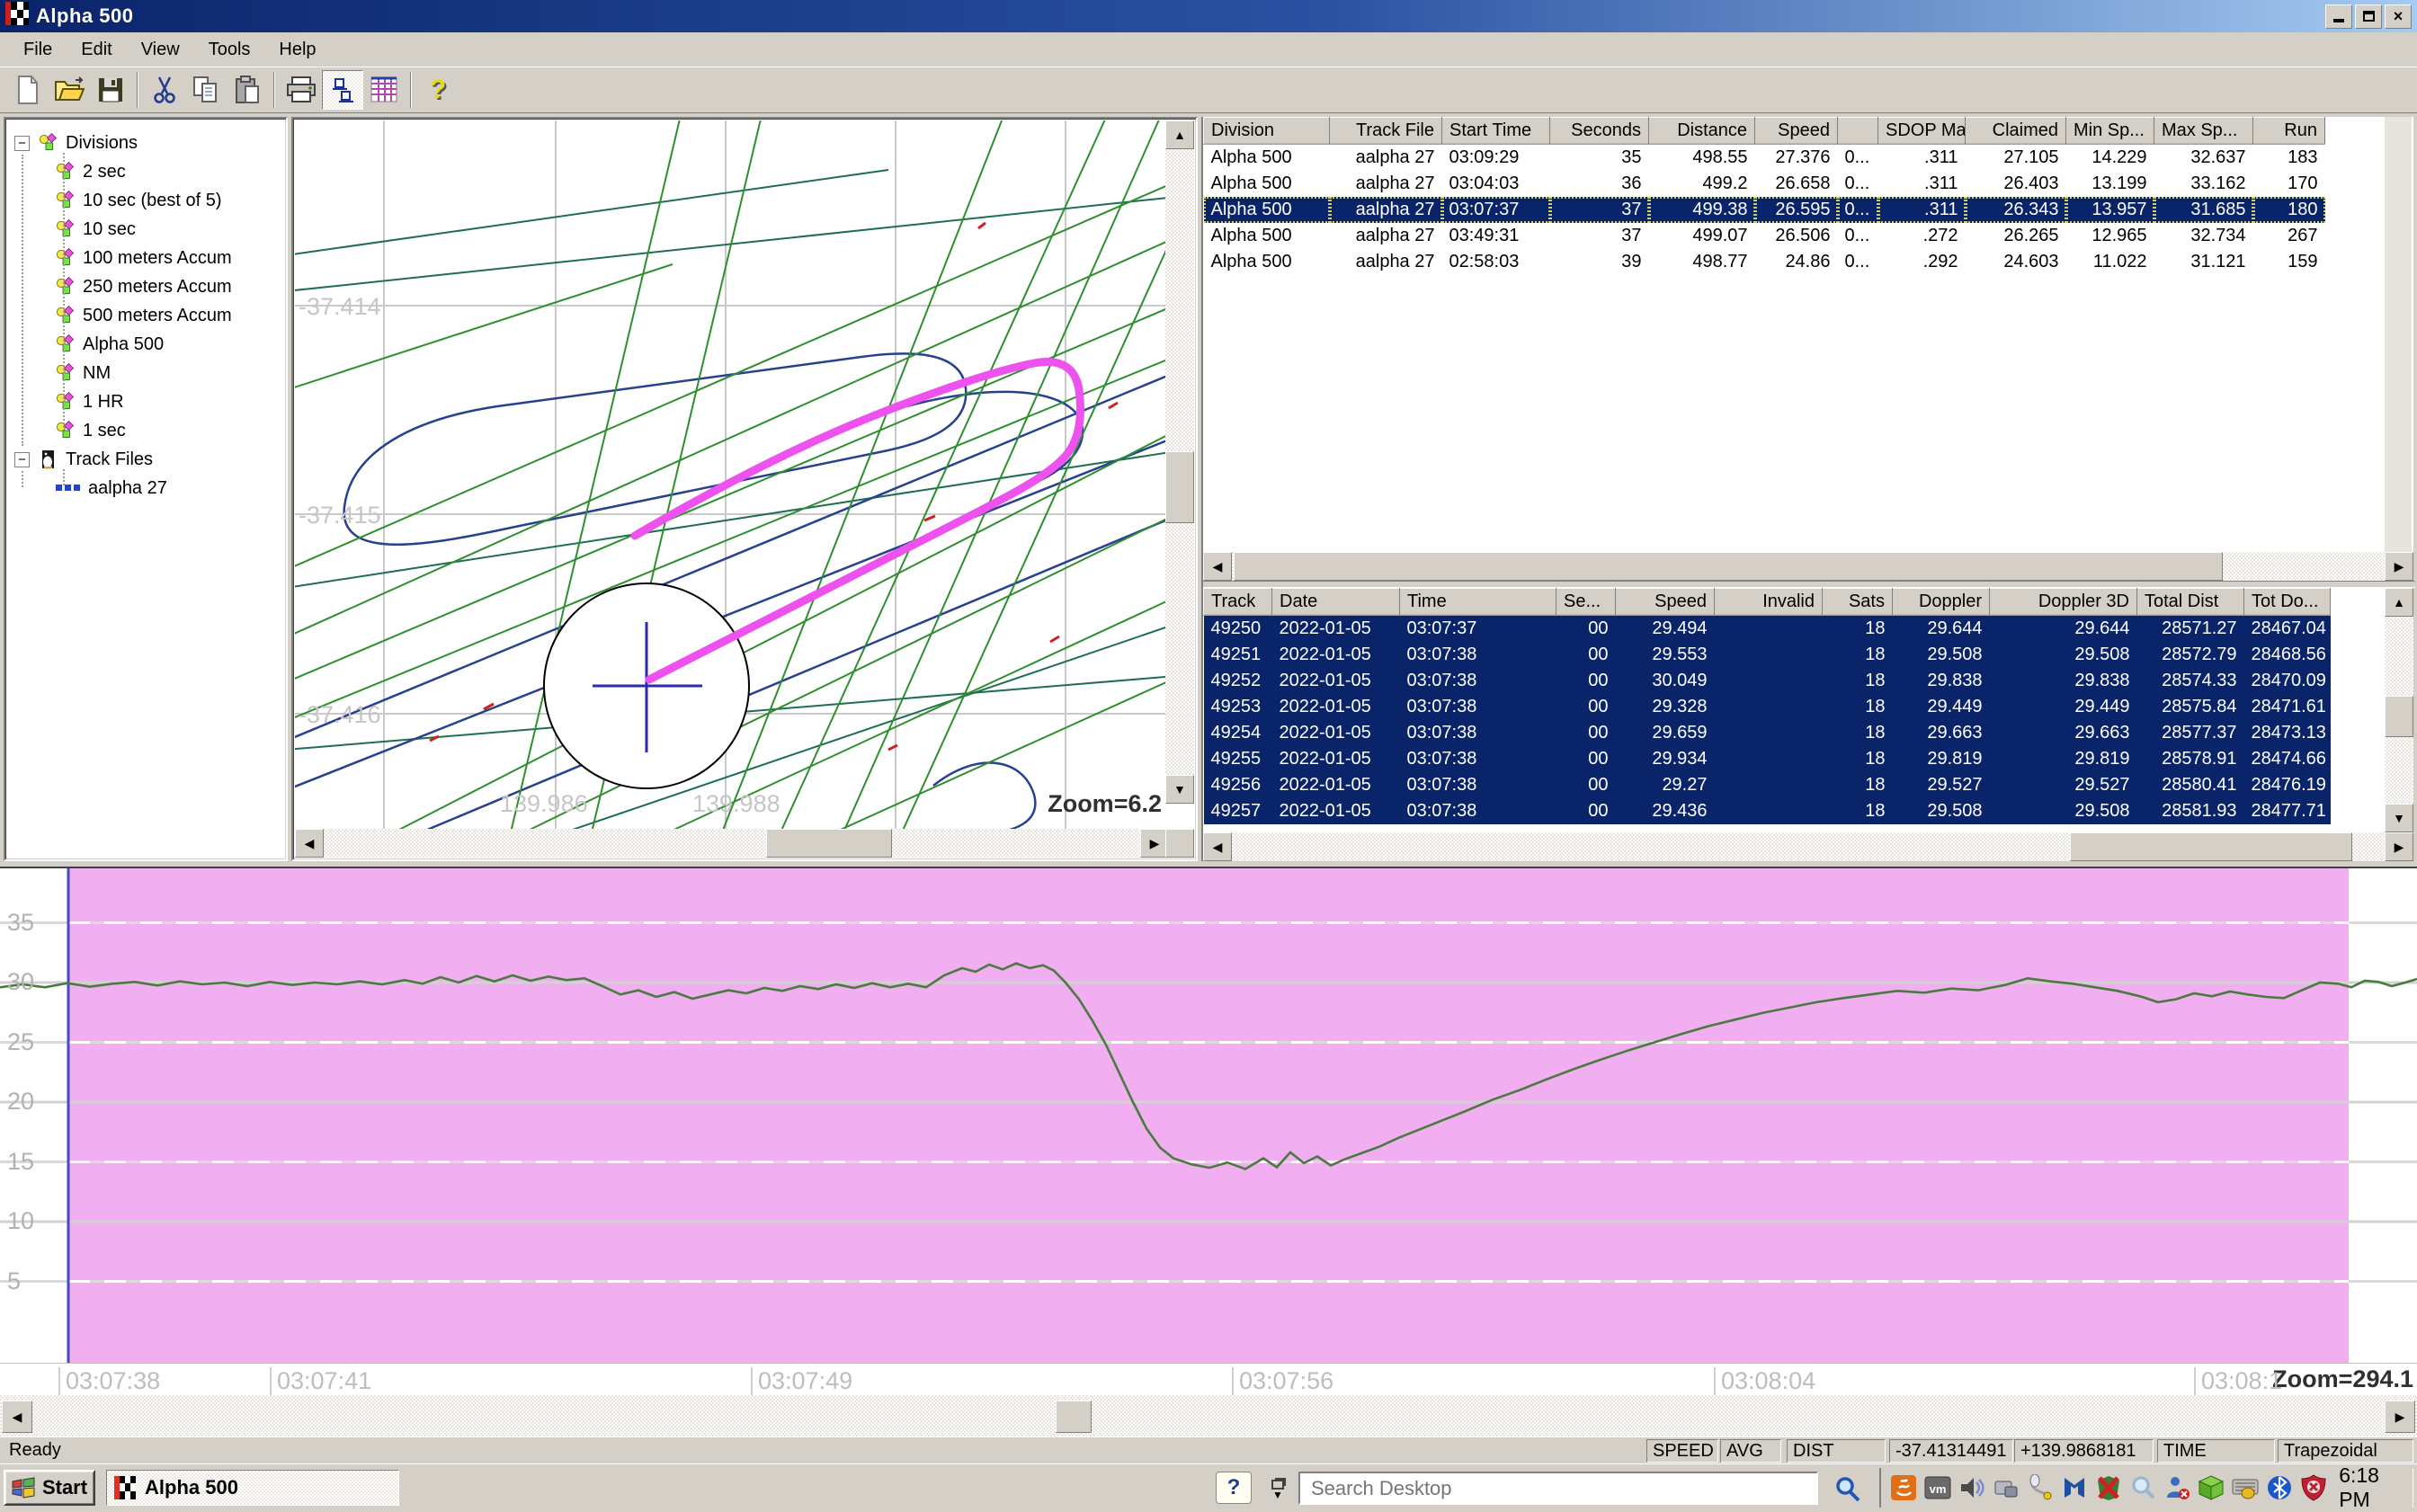 Image resolution: width=2417 pixels, height=1512 pixels. What do you see at coordinates (139, 200) in the screenshot?
I see `tree-item-10-sec-best-of-5-: 10 sec (best of 5)` at bounding box center [139, 200].